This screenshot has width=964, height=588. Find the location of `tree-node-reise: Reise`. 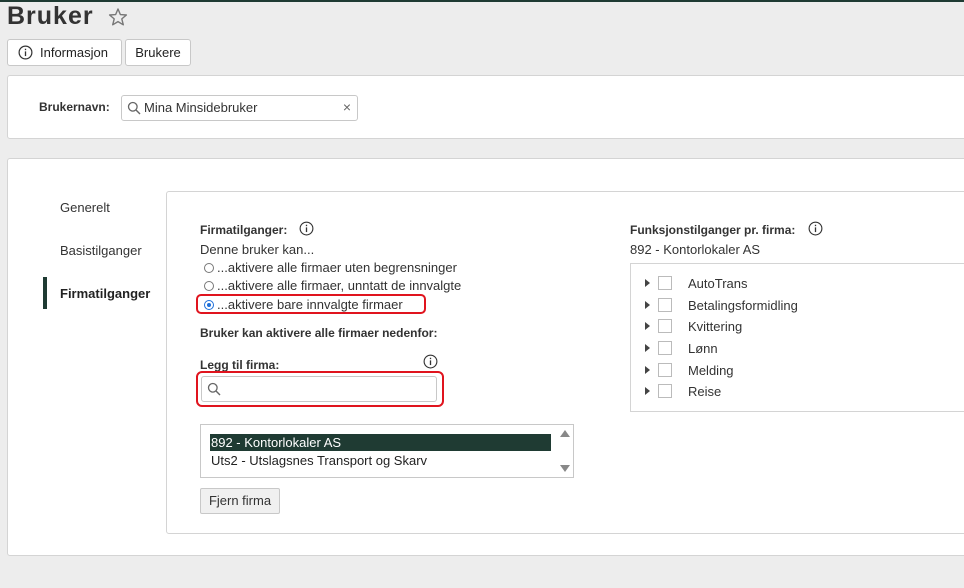

tree-node-reise: Reise is located at coordinates (683, 391).